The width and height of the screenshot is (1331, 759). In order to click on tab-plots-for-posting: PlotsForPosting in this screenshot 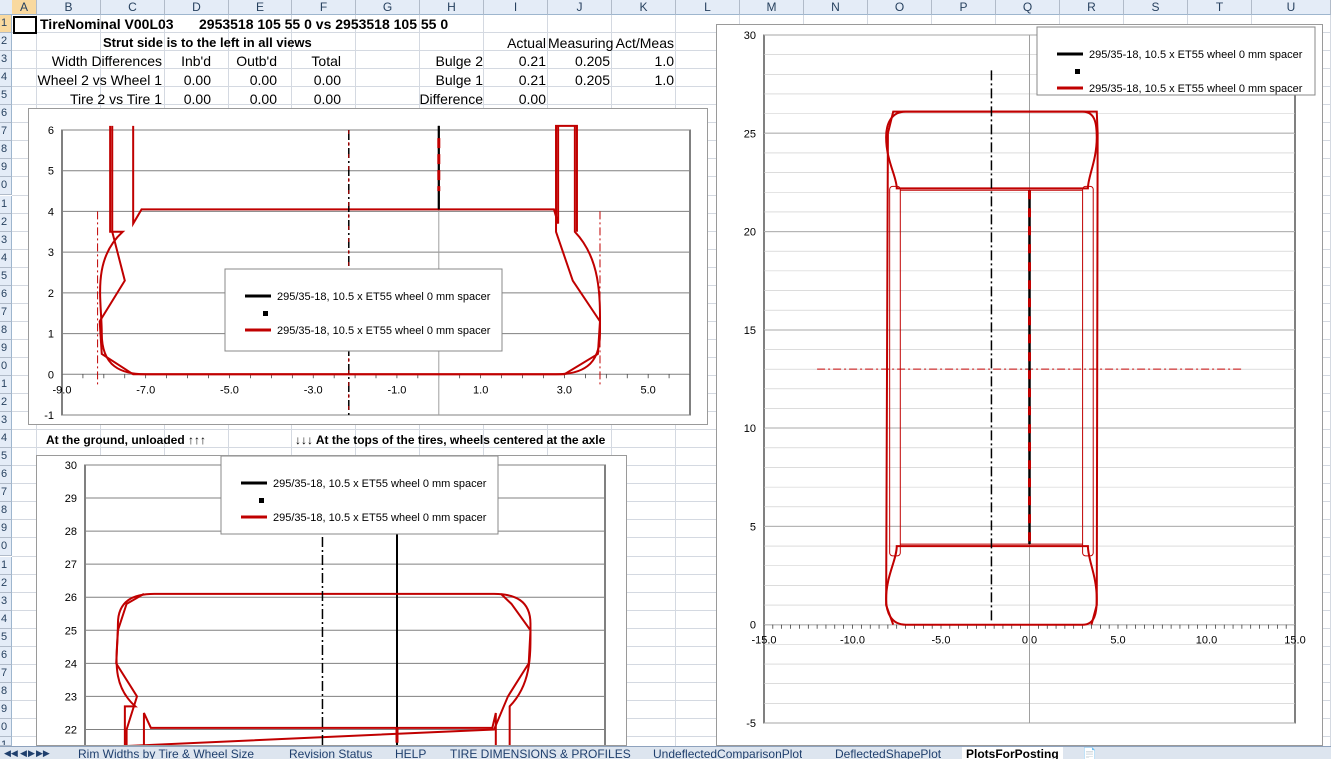, I will do `click(1012, 753)`.